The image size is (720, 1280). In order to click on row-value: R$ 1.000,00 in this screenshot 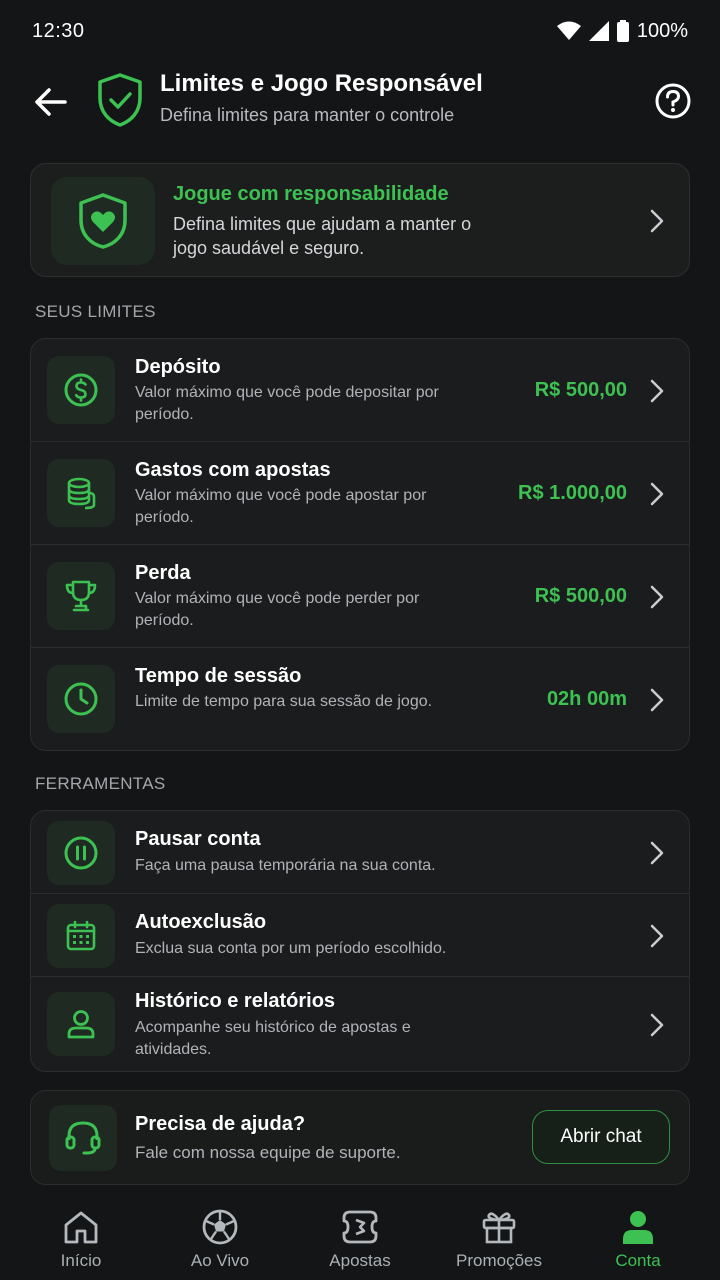, I will do `click(572, 493)`.